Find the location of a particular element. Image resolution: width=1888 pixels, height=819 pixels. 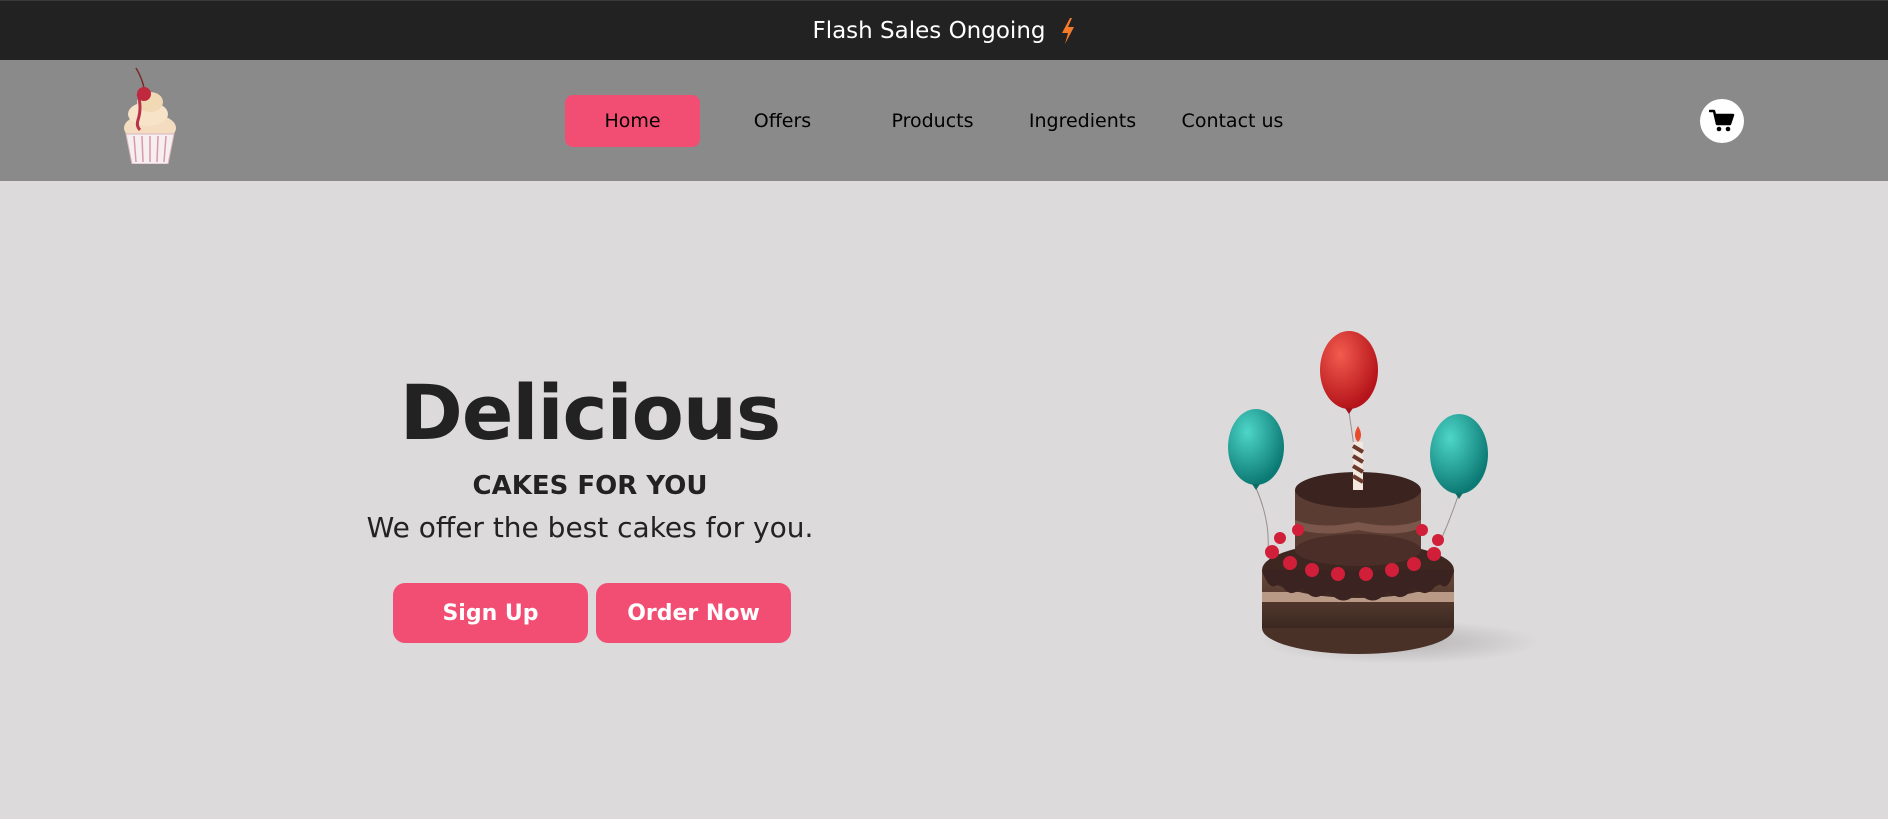

birthday-cake-image is located at coordinates (1380, 500).